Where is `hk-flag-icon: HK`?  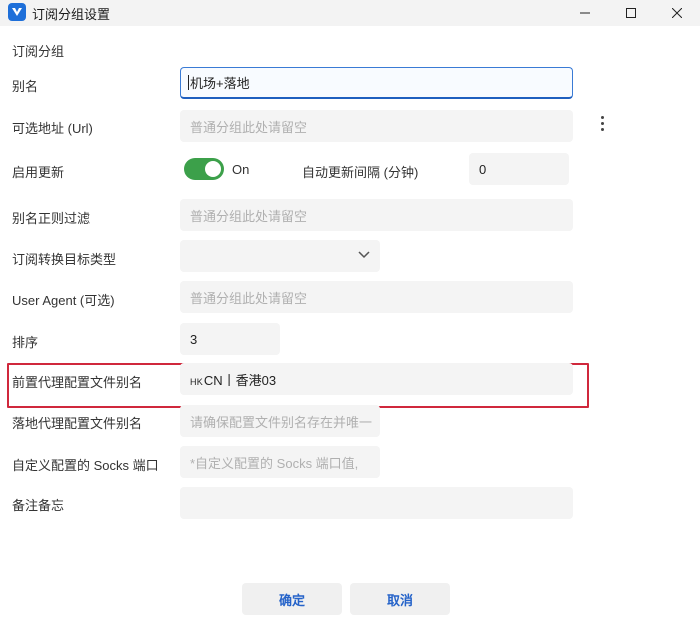
hk-flag-icon: HK is located at coordinates (196, 382).